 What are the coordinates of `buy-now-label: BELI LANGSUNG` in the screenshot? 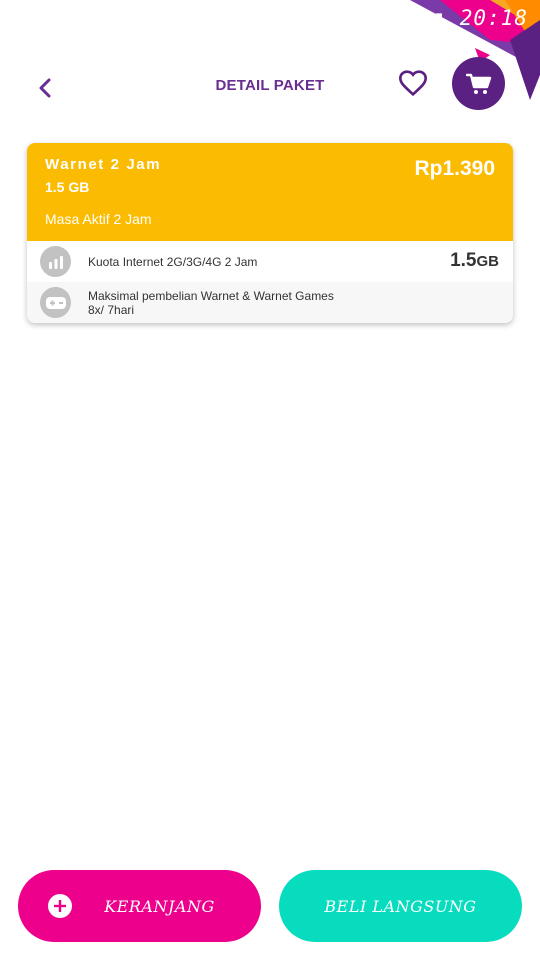 It's located at (400, 906).